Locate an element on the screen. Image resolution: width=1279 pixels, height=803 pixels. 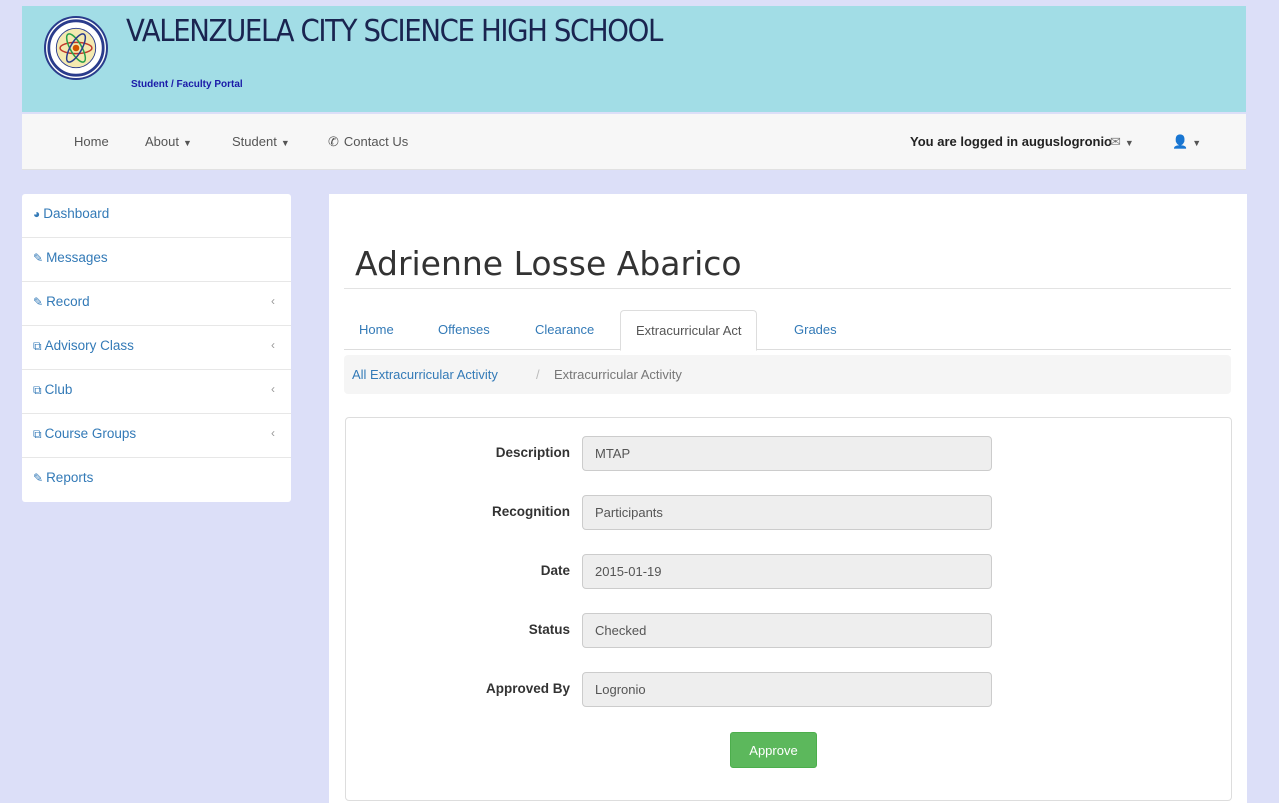
user-menu: 👤 ▼ is located at coordinates (1186, 142).